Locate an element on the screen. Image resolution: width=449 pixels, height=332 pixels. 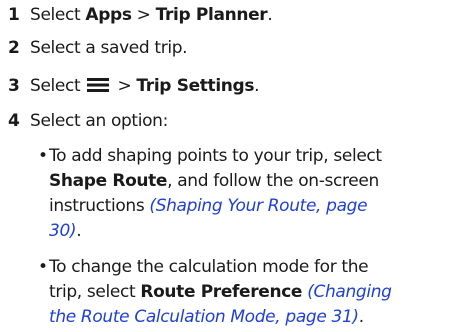
step-4: 4 Select an option: is located at coordinates (88, 121).